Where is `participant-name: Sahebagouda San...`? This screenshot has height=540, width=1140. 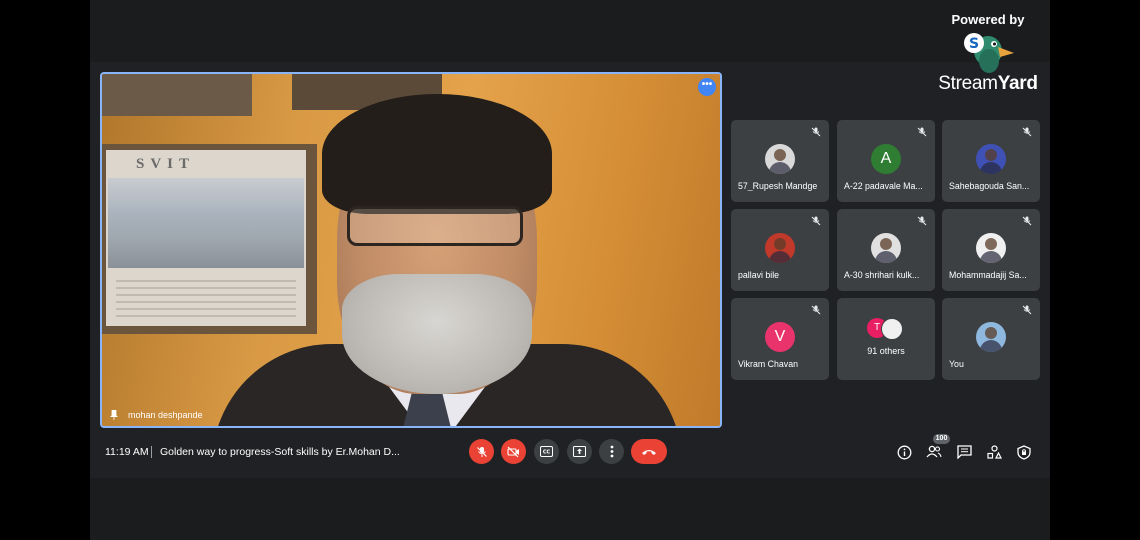
participant-name: Sahebagouda San... is located at coordinates (989, 186).